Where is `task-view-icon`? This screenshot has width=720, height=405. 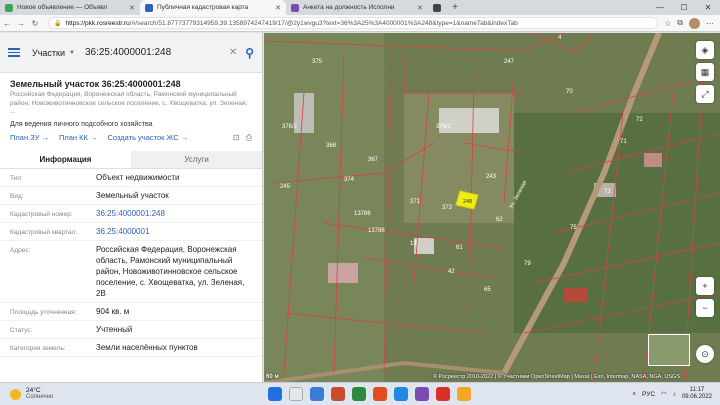 task-view-icon is located at coordinates (317, 394).